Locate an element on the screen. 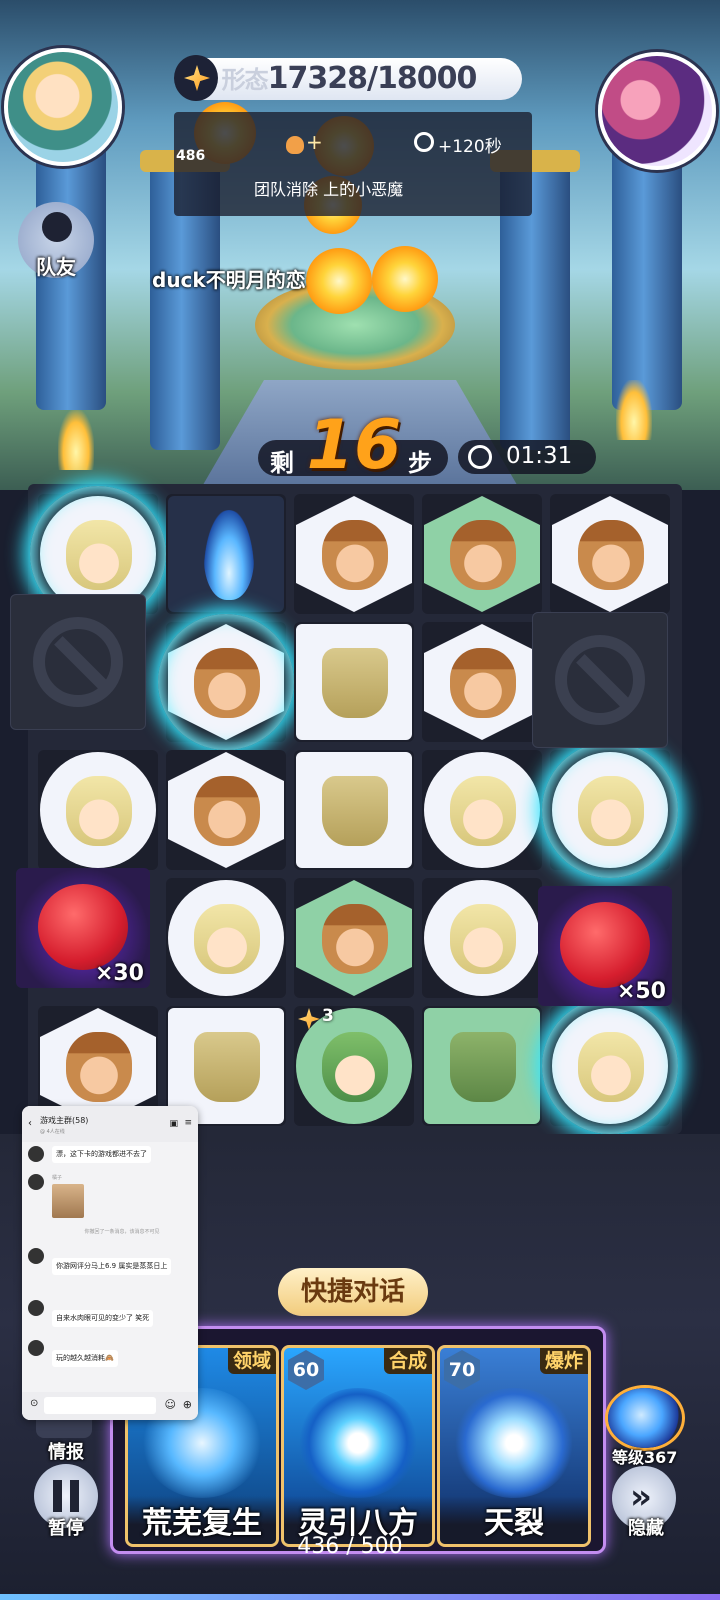  little-devil-enemy: ×50 is located at coordinates (605, 946).